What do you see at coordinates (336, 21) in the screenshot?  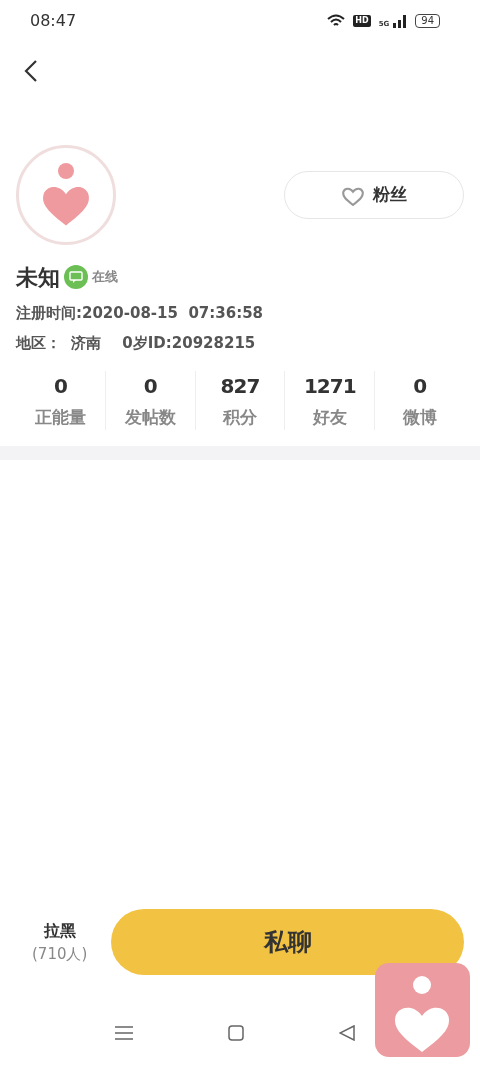 I see `wifi-icon` at bounding box center [336, 21].